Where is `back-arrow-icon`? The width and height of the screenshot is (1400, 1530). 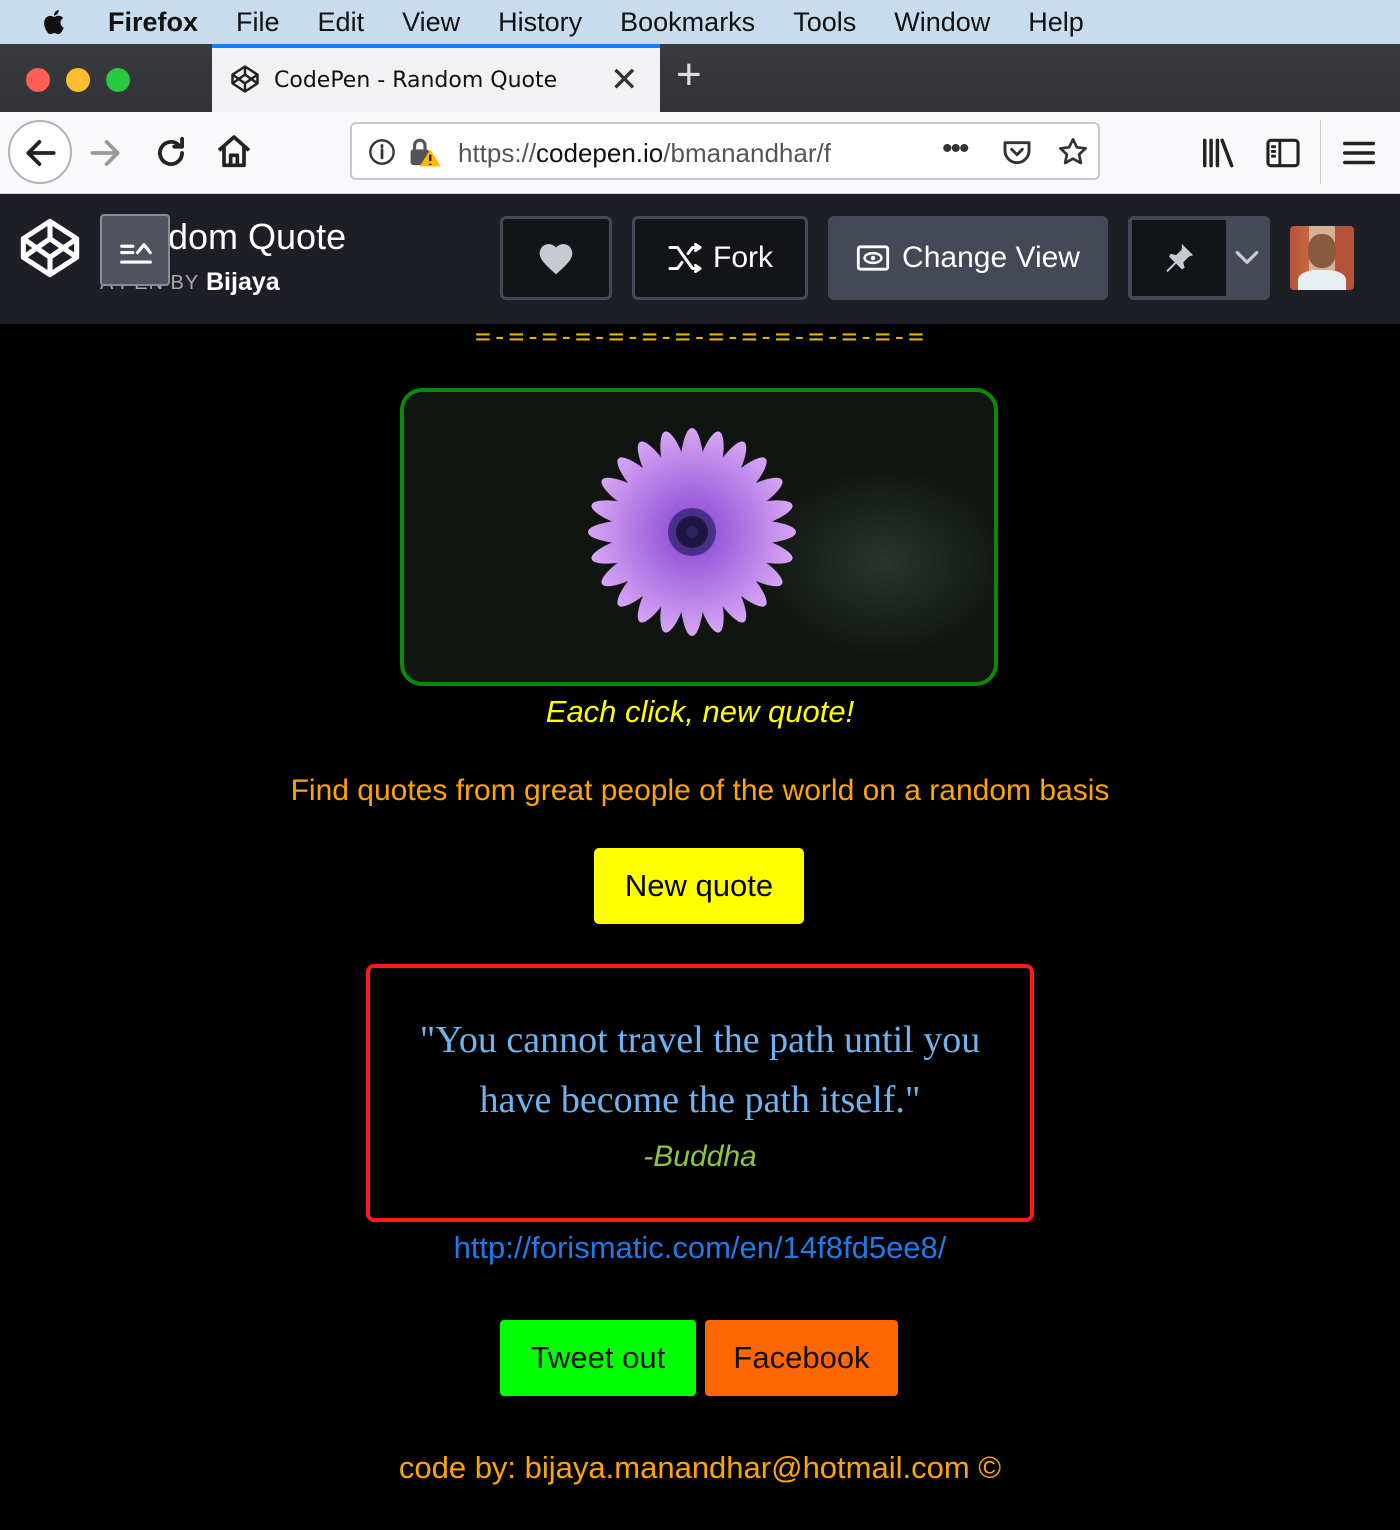
back-arrow-icon is located at coordinates (41, 153).